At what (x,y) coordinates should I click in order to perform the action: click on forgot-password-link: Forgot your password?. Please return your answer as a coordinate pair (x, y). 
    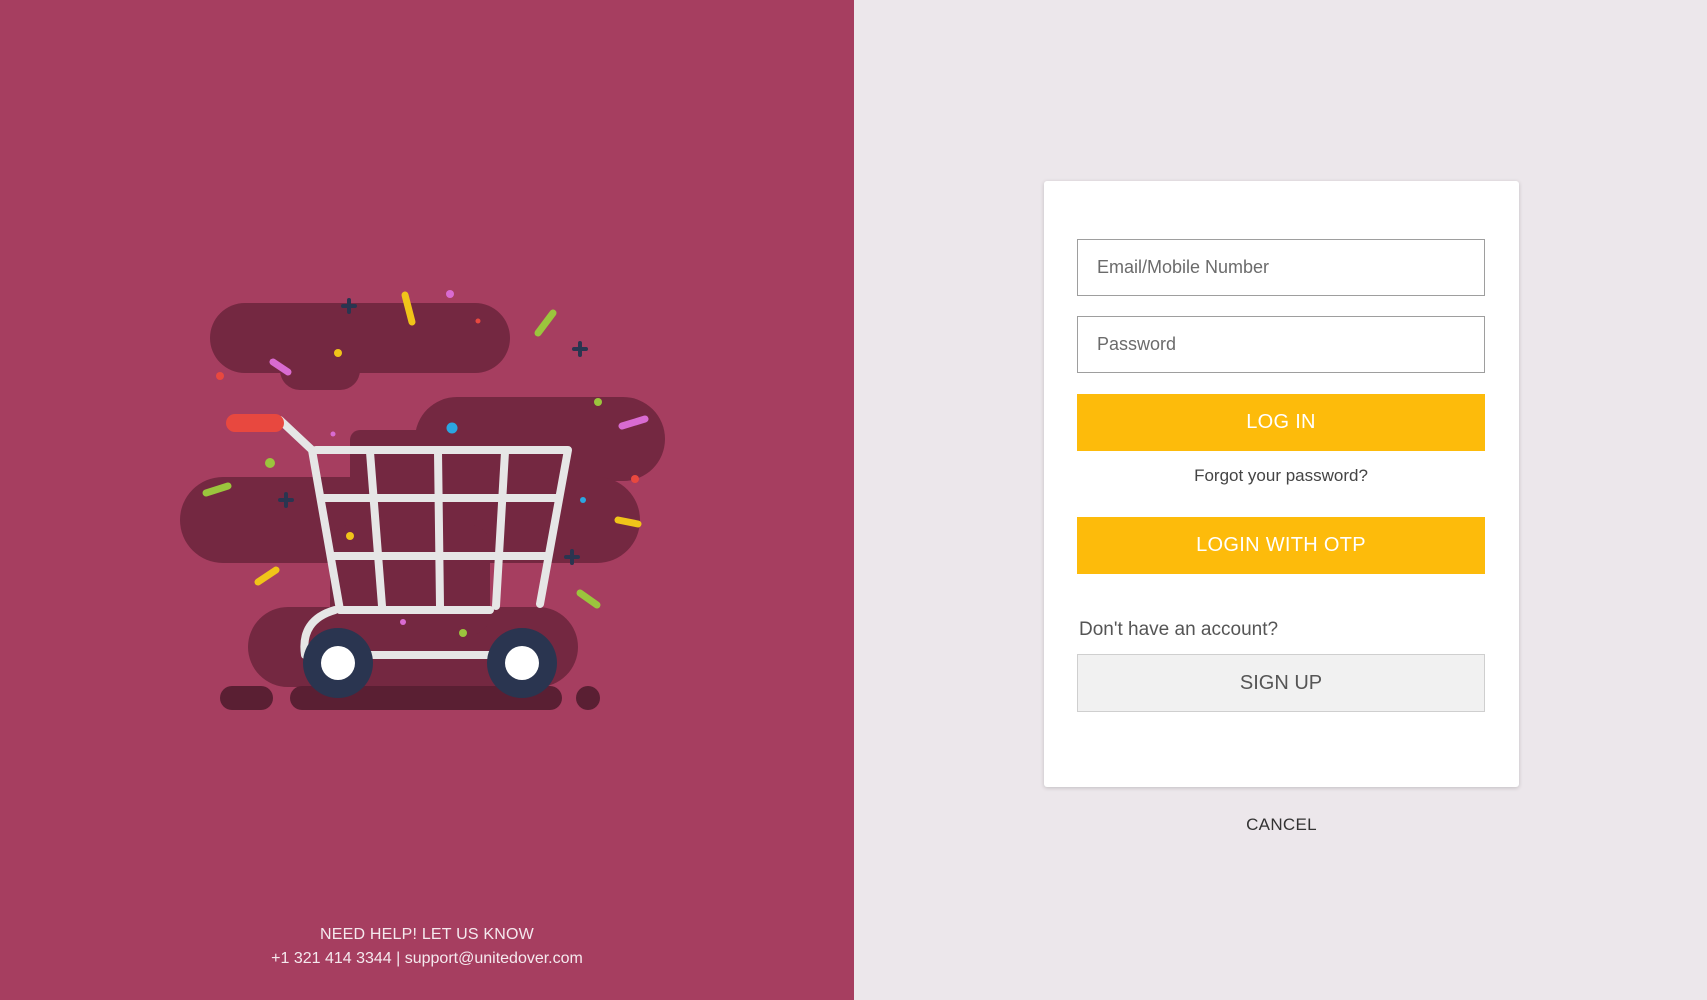
    Looking at the image, I should click on (1281, 476).